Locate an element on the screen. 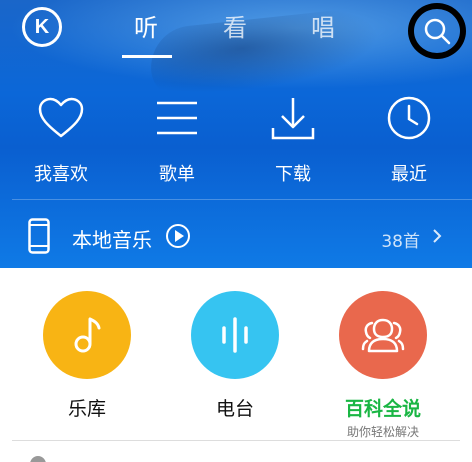 The image size is (472, 462). service-library: 乐库 is located at coordinates (87, 356).